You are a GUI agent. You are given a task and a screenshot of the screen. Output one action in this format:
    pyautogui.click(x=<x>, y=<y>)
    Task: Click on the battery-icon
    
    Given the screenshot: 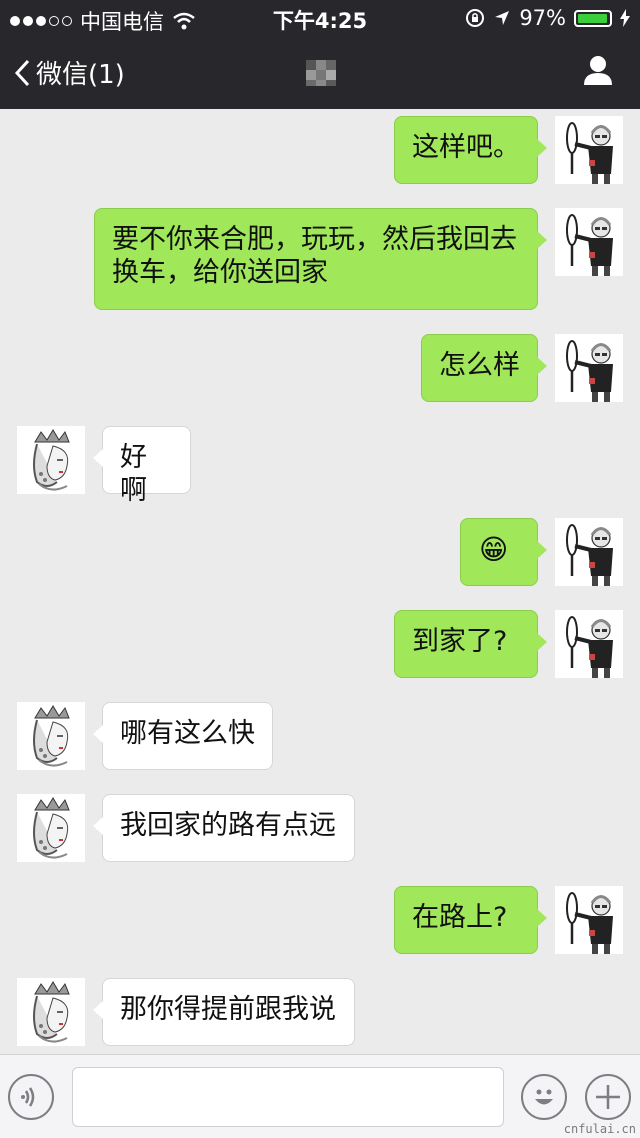 What is the action you would take?
    pyautogui.click(x=593, y=18)
    